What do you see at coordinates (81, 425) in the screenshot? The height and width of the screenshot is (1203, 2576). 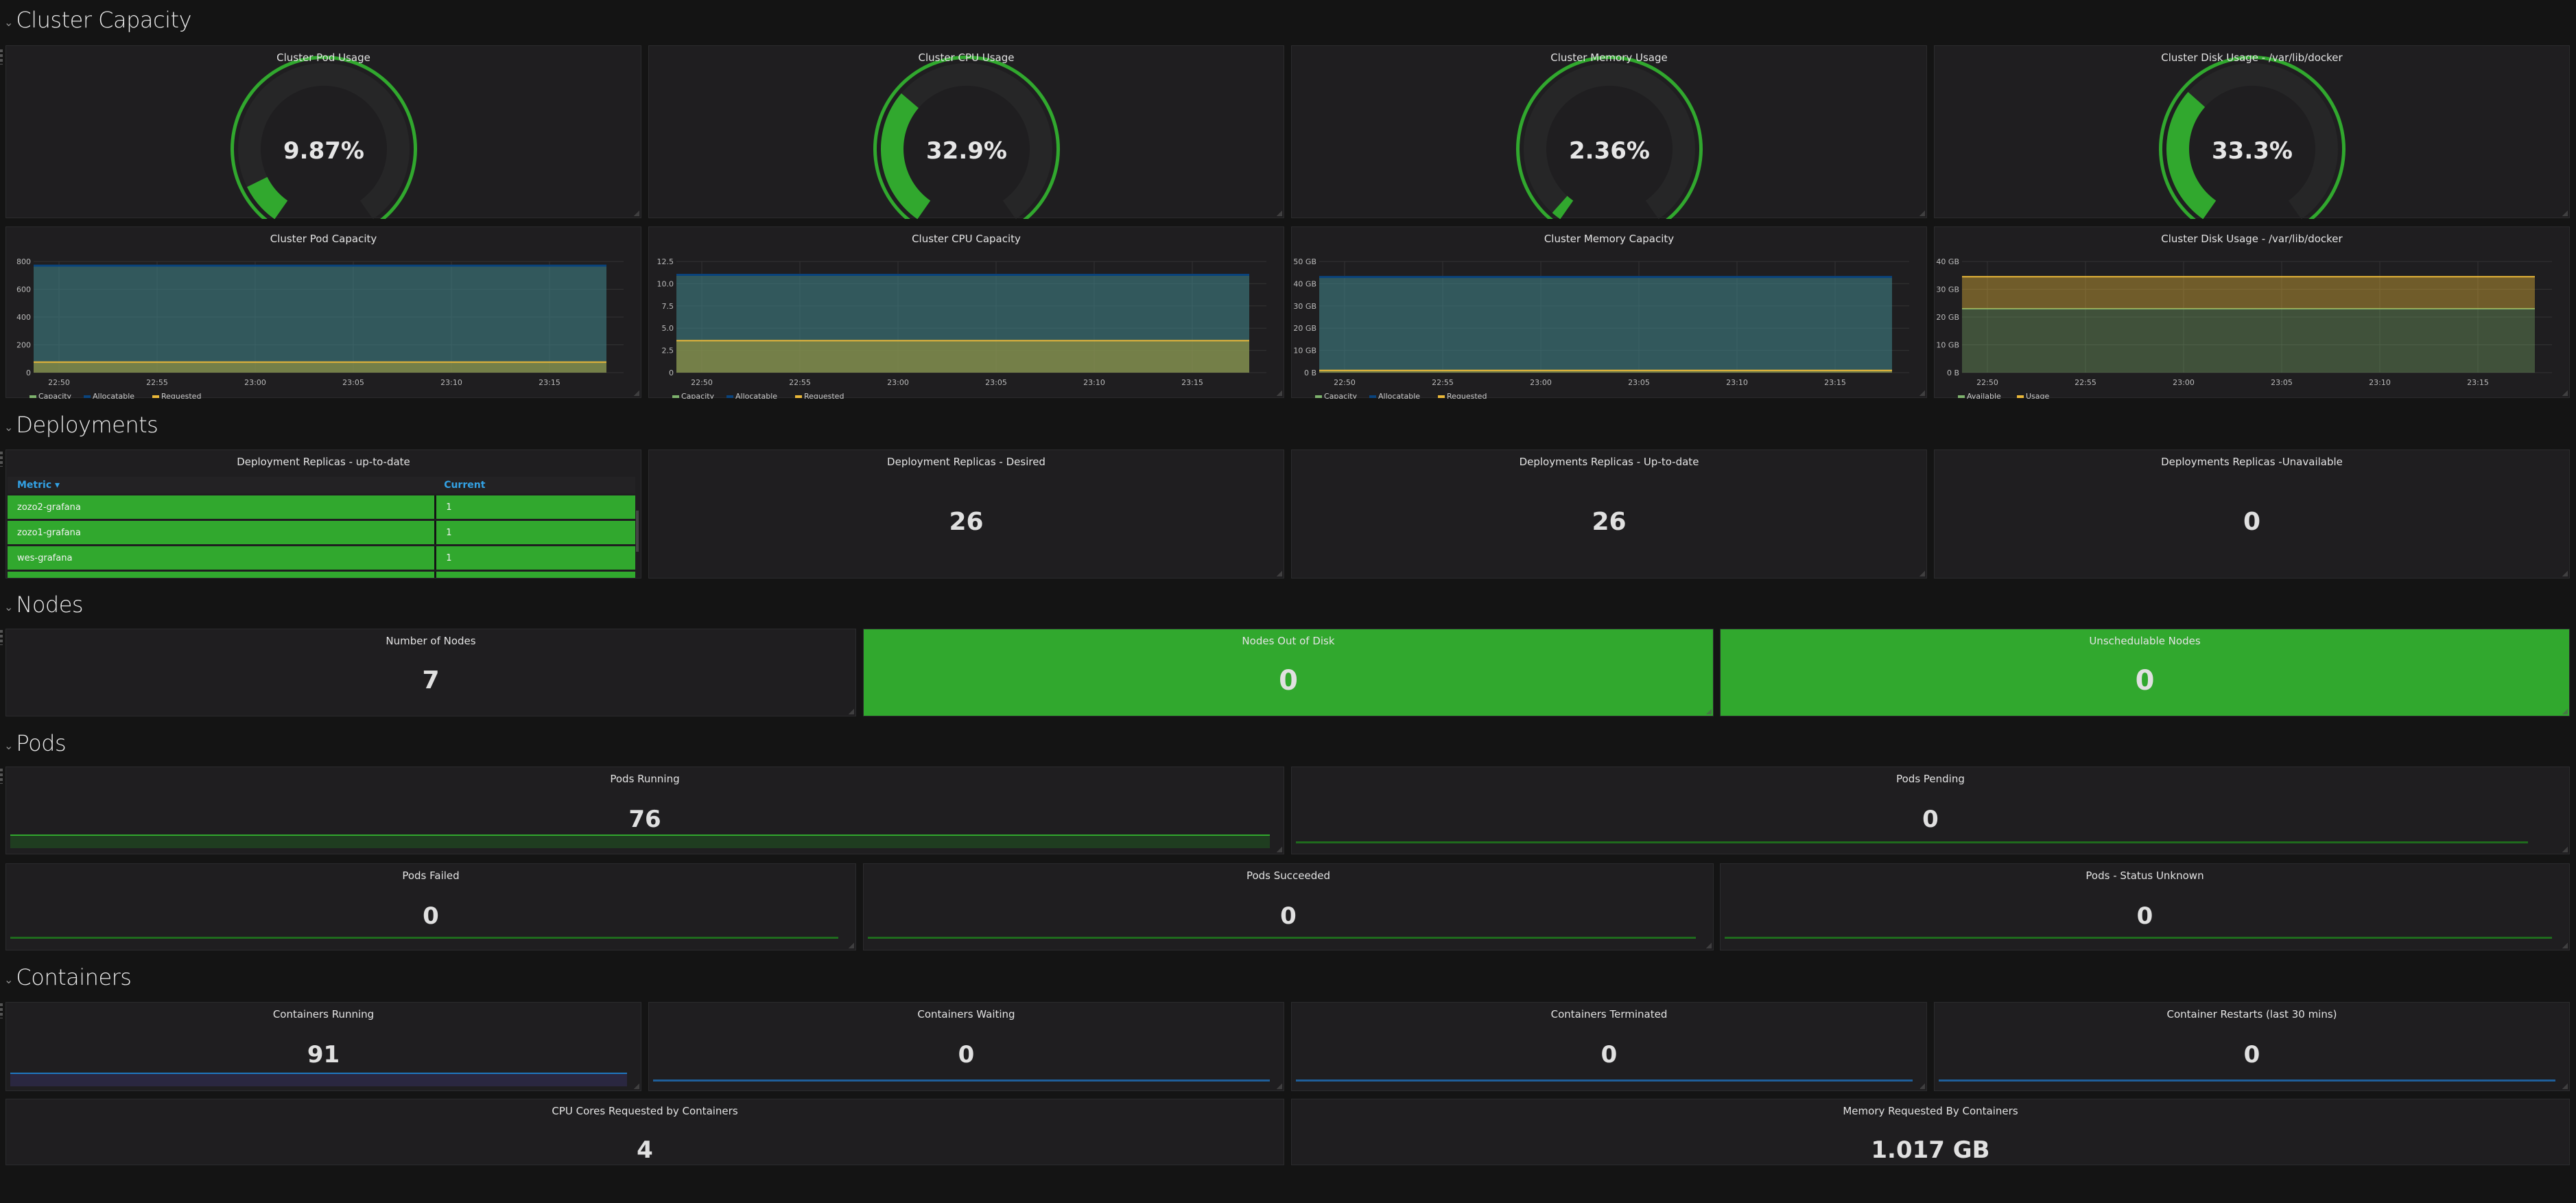 I see `row-deployments: ⌄ Deployments` at bounding box center [81, 425].